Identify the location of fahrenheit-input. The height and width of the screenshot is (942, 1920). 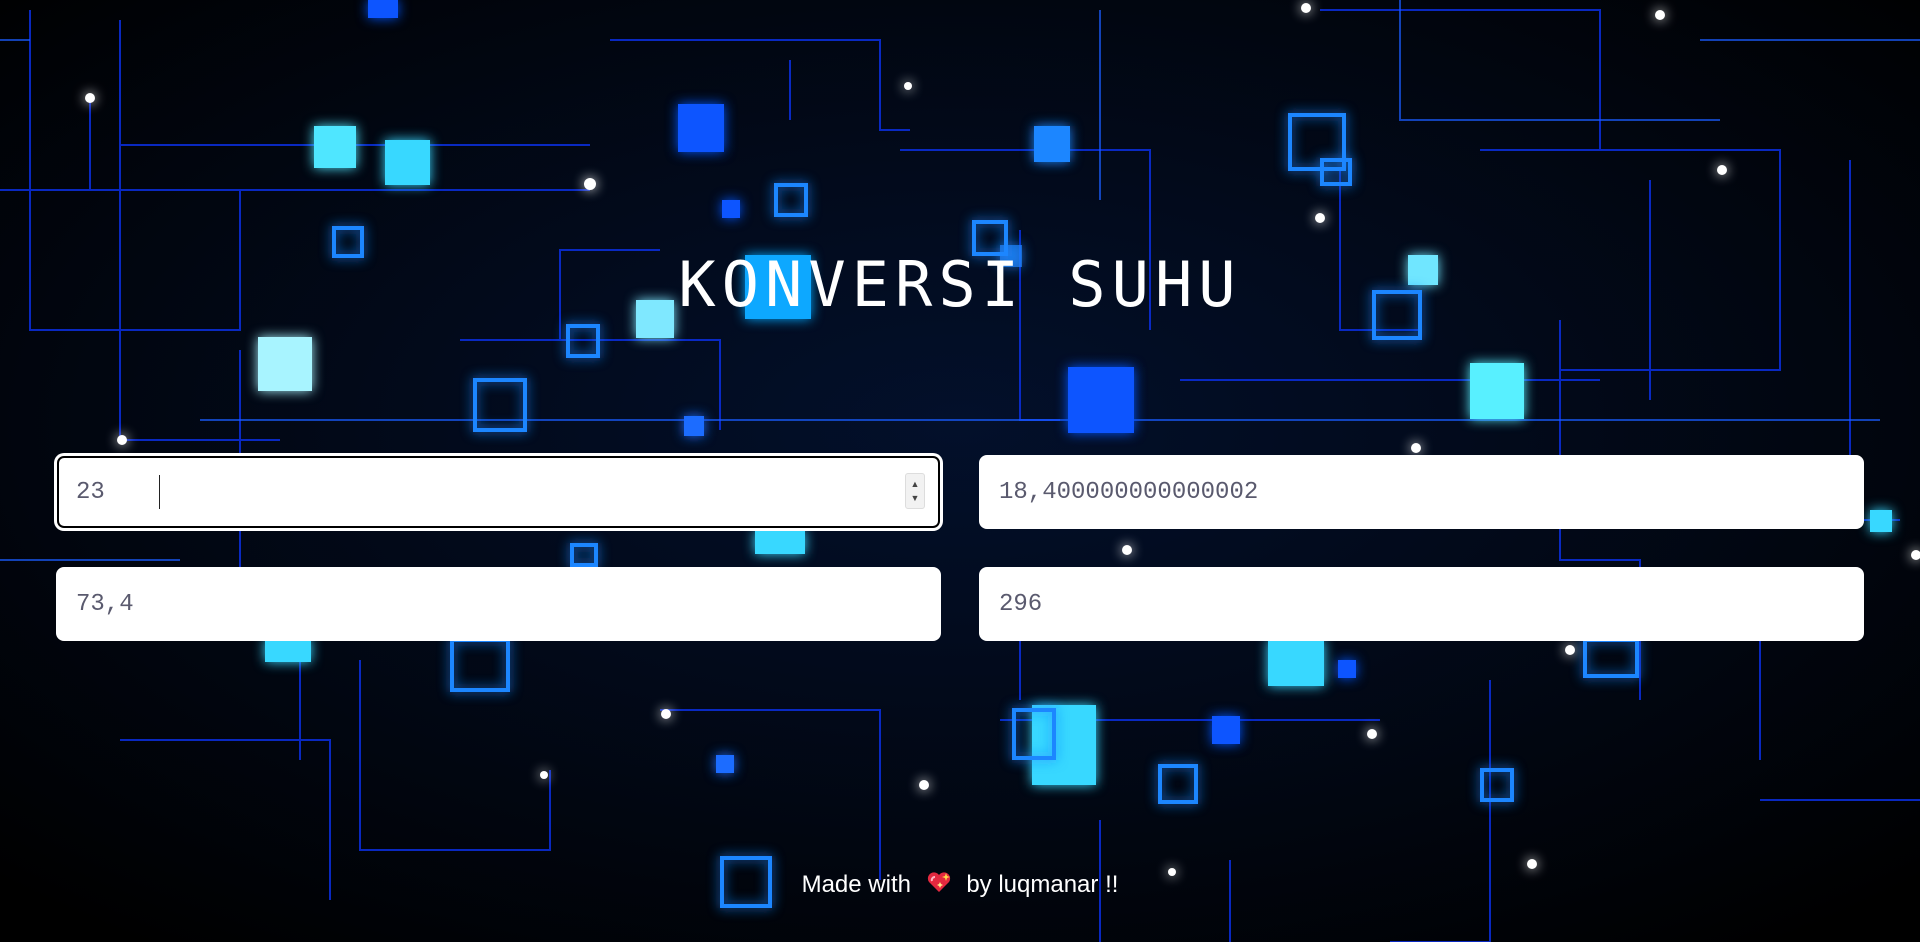
(498, 604).